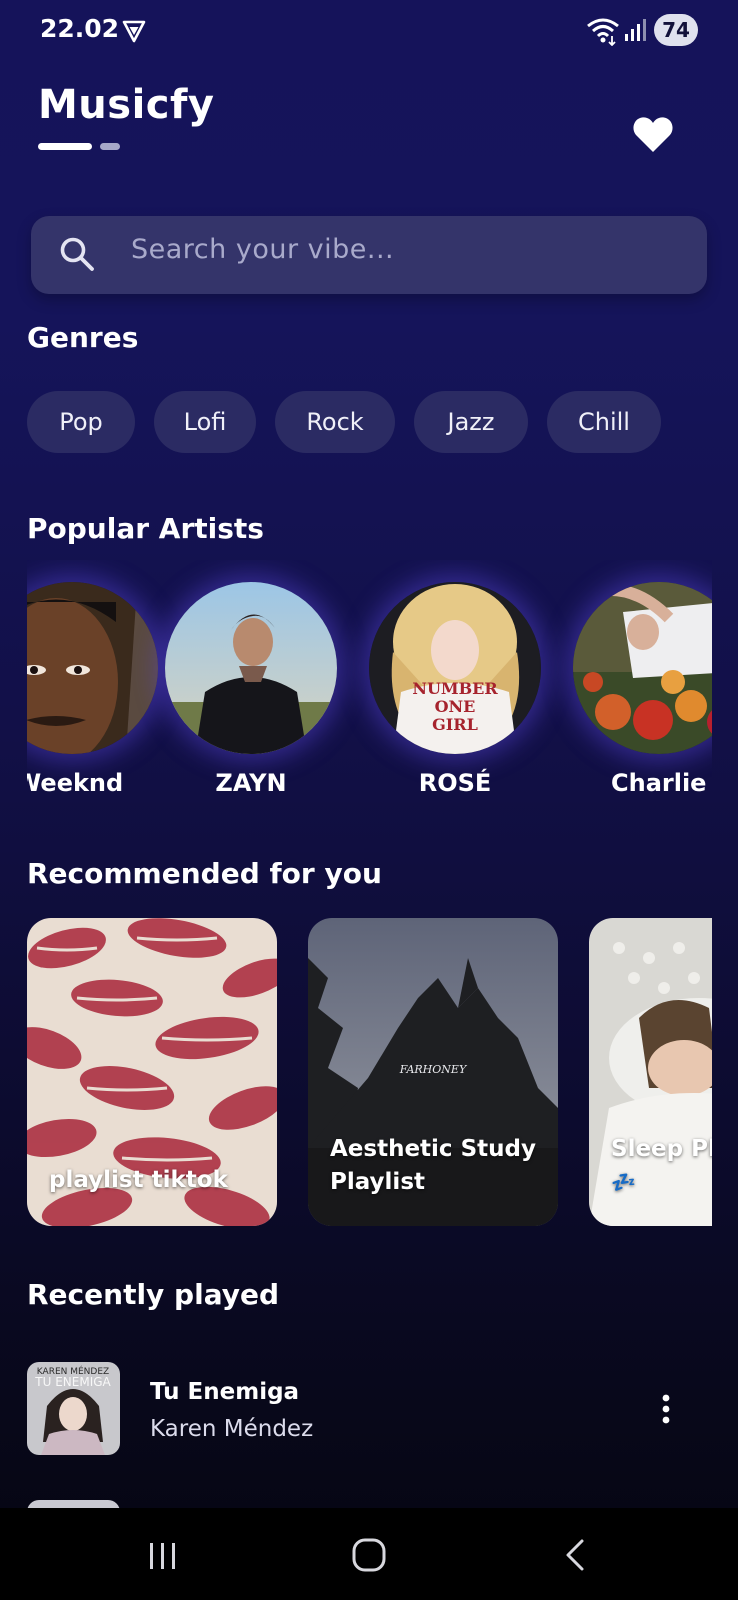  Describe the element at coordinates (661, 1165) in the screenshot. I see `playlist-label-sleep: Sleep Pla 💤` at that location.